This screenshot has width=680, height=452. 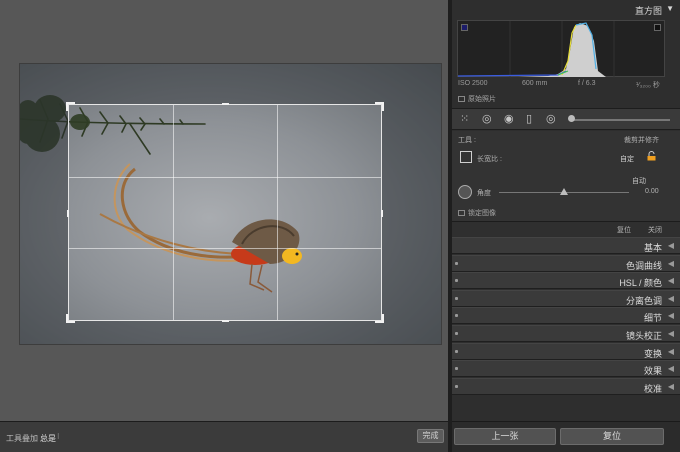 What do you see at coordinates (24, 438) in the screenshot?
I see `tool-overlay-label: 工具叠加 :` at bounding box center [24, 438].